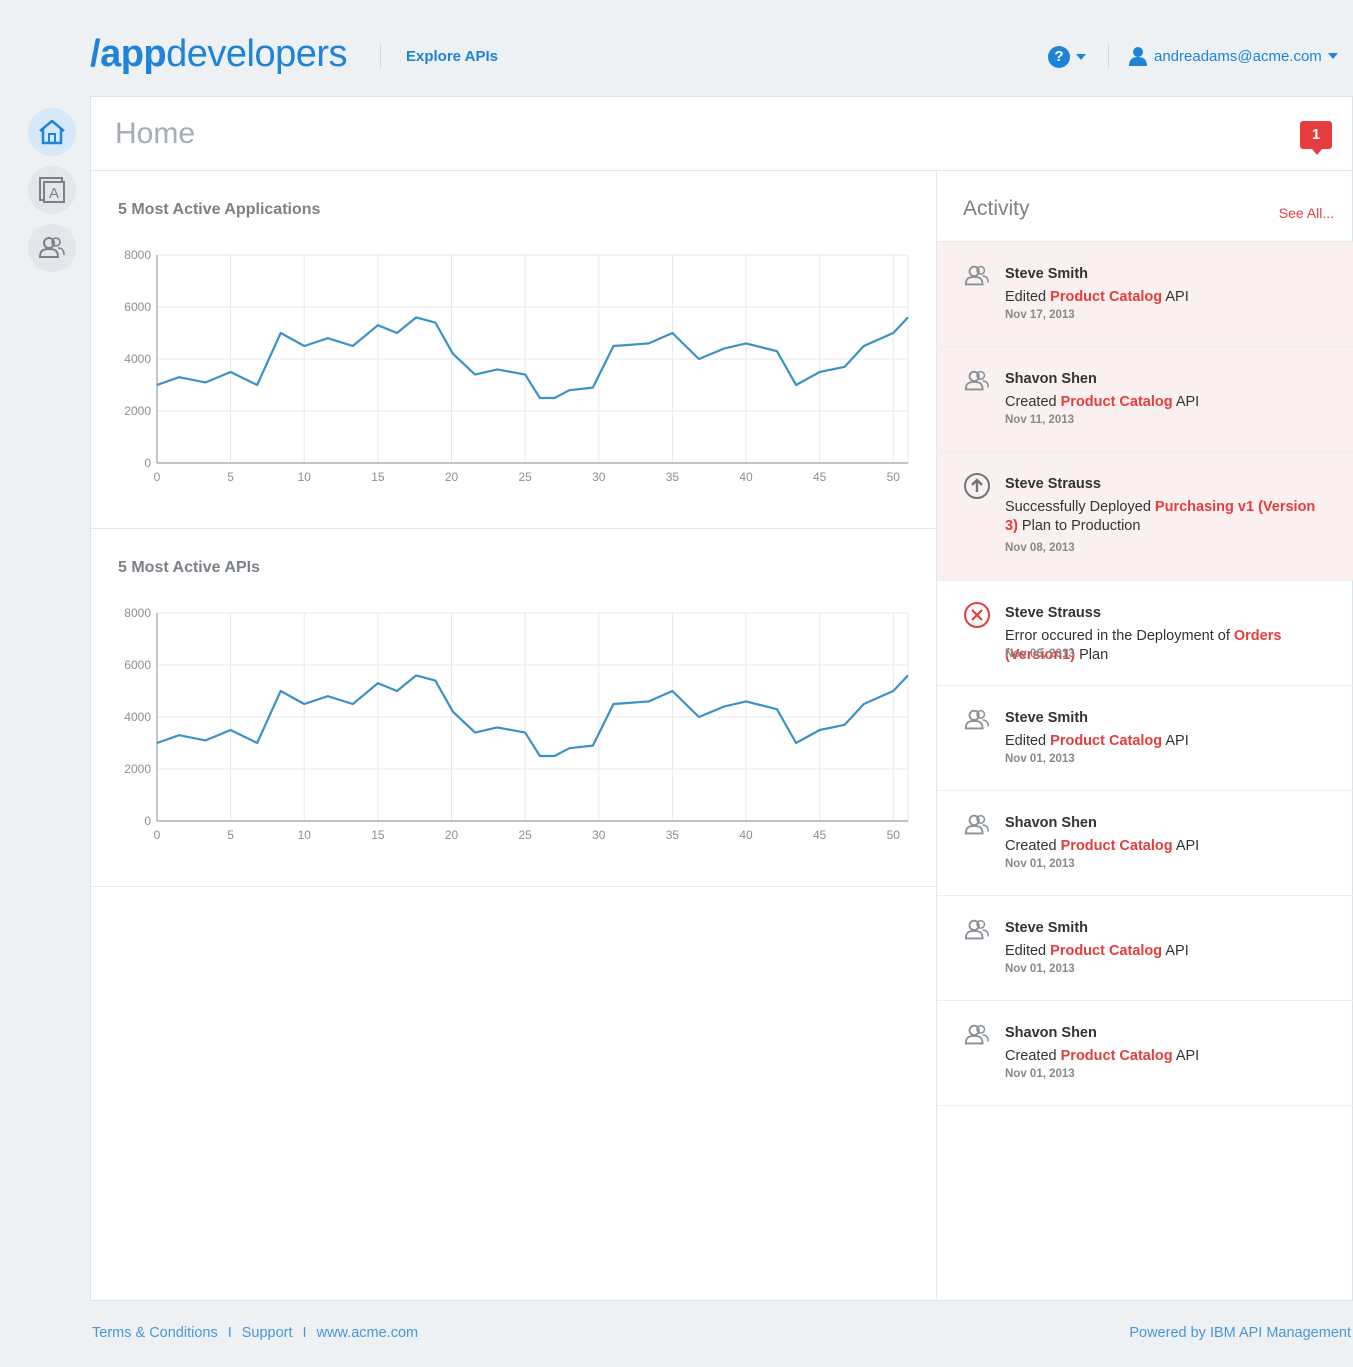  I want to click on rail-users-button, so click(52, 248).